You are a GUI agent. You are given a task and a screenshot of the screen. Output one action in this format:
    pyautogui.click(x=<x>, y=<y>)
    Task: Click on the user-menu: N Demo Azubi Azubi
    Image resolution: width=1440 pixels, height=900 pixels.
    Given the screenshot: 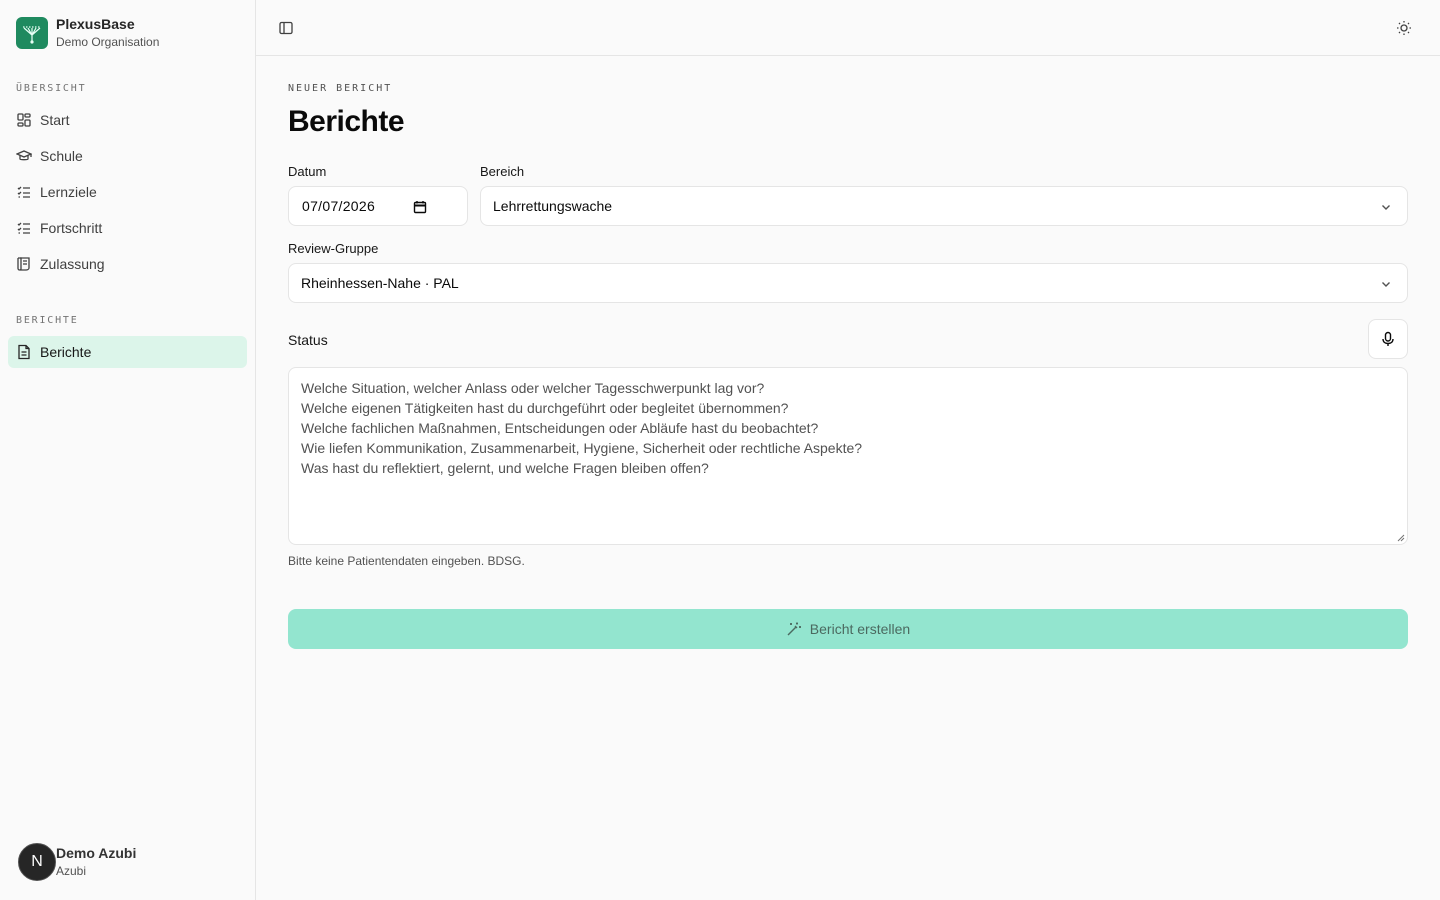 What is the action you would take?
    pyautogui.click(x=77, y=862)
    